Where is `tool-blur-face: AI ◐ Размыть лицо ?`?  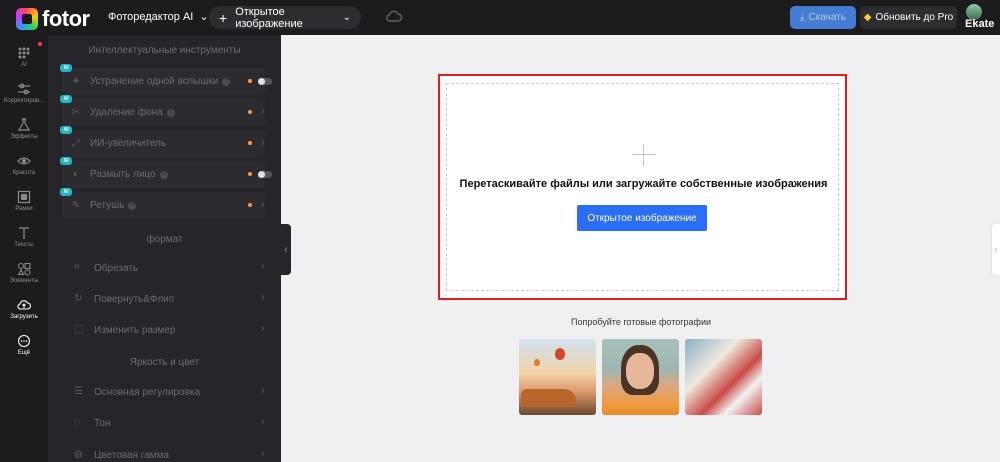
tool-blur-face: AI ◐ Размыть лицо ? is located at coordinates (166, 172).